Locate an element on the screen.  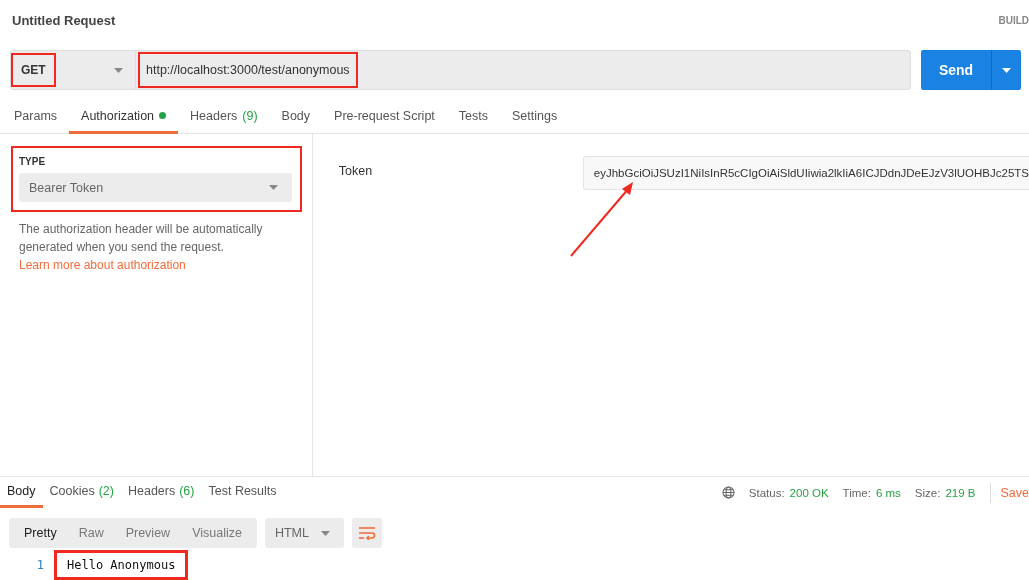
status-value: 200 OK is located at coordinates (809, 492).